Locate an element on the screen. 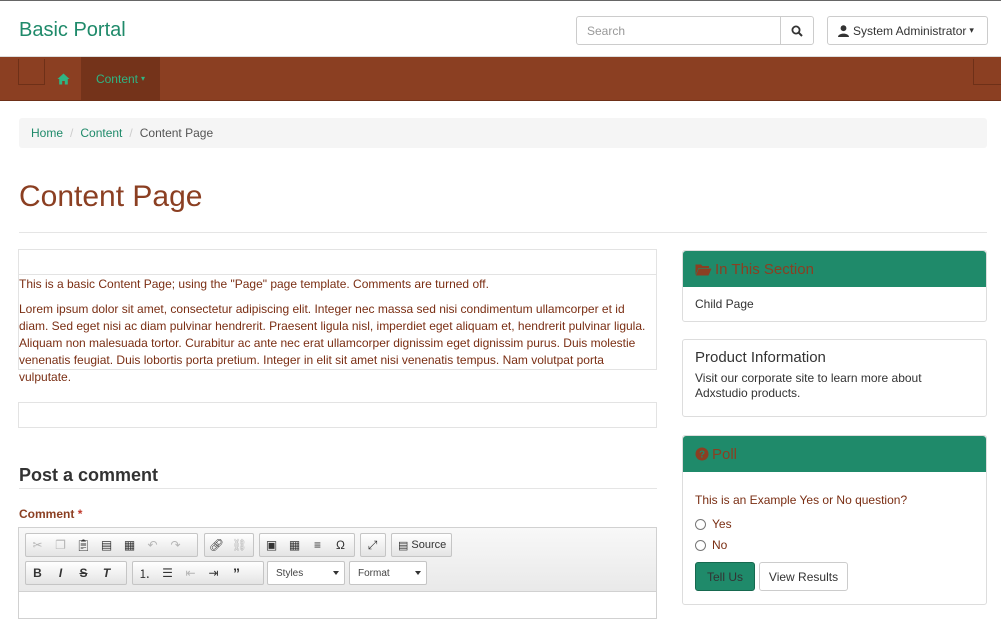 The height and width of the screenshot is (619, 1001). product-title: Product Information is located at coordinates (760, 357).